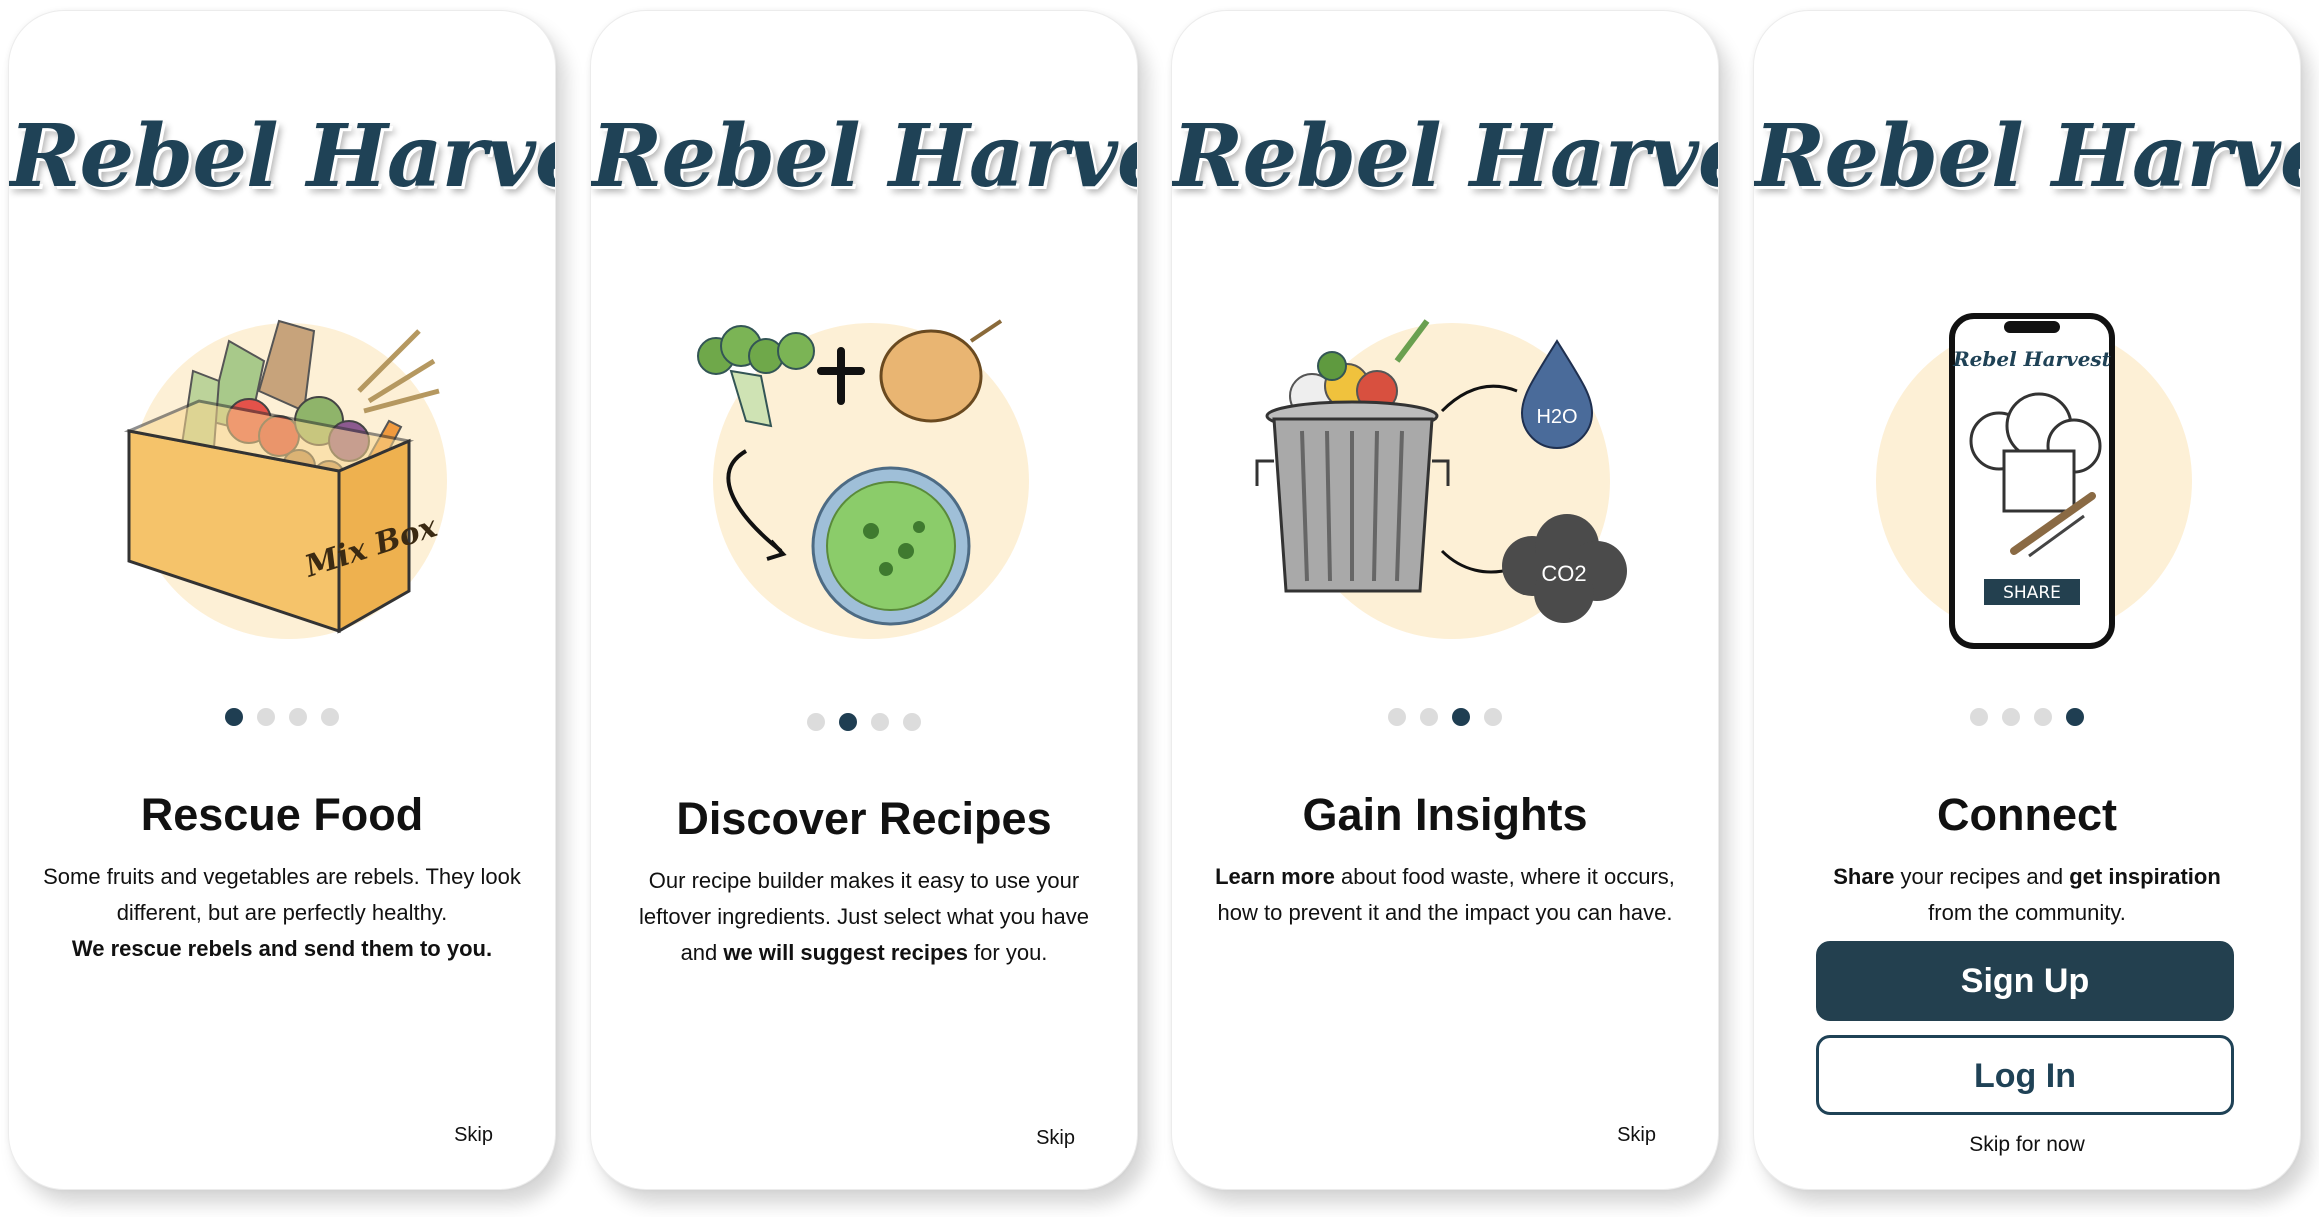  Describe the element at coordinates (864, 818) in the screenshot. I see `screen-title: Discover Recipes` at that location.